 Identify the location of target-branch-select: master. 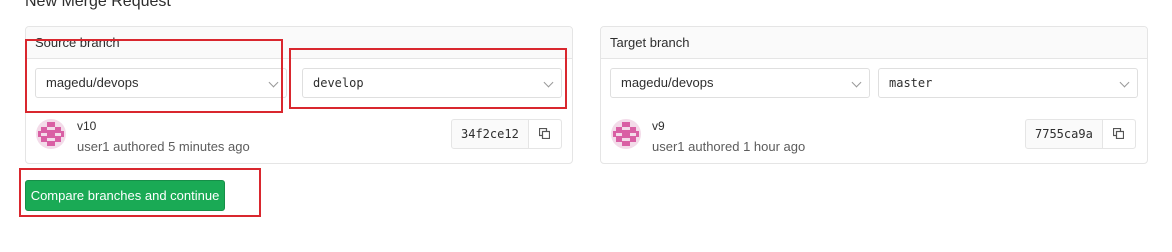
(1008, 83).